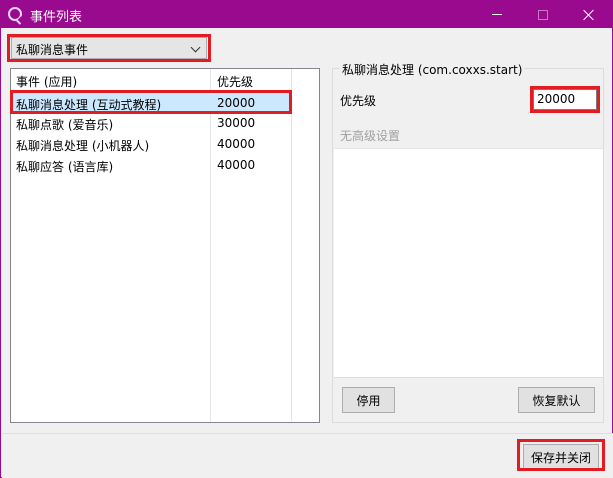 This screenshot has width=613, height=478. Describe the element at coordinates (370, 136) in the screenshot. I see `no-advanced-settings-text: 无高级设置` at that location.